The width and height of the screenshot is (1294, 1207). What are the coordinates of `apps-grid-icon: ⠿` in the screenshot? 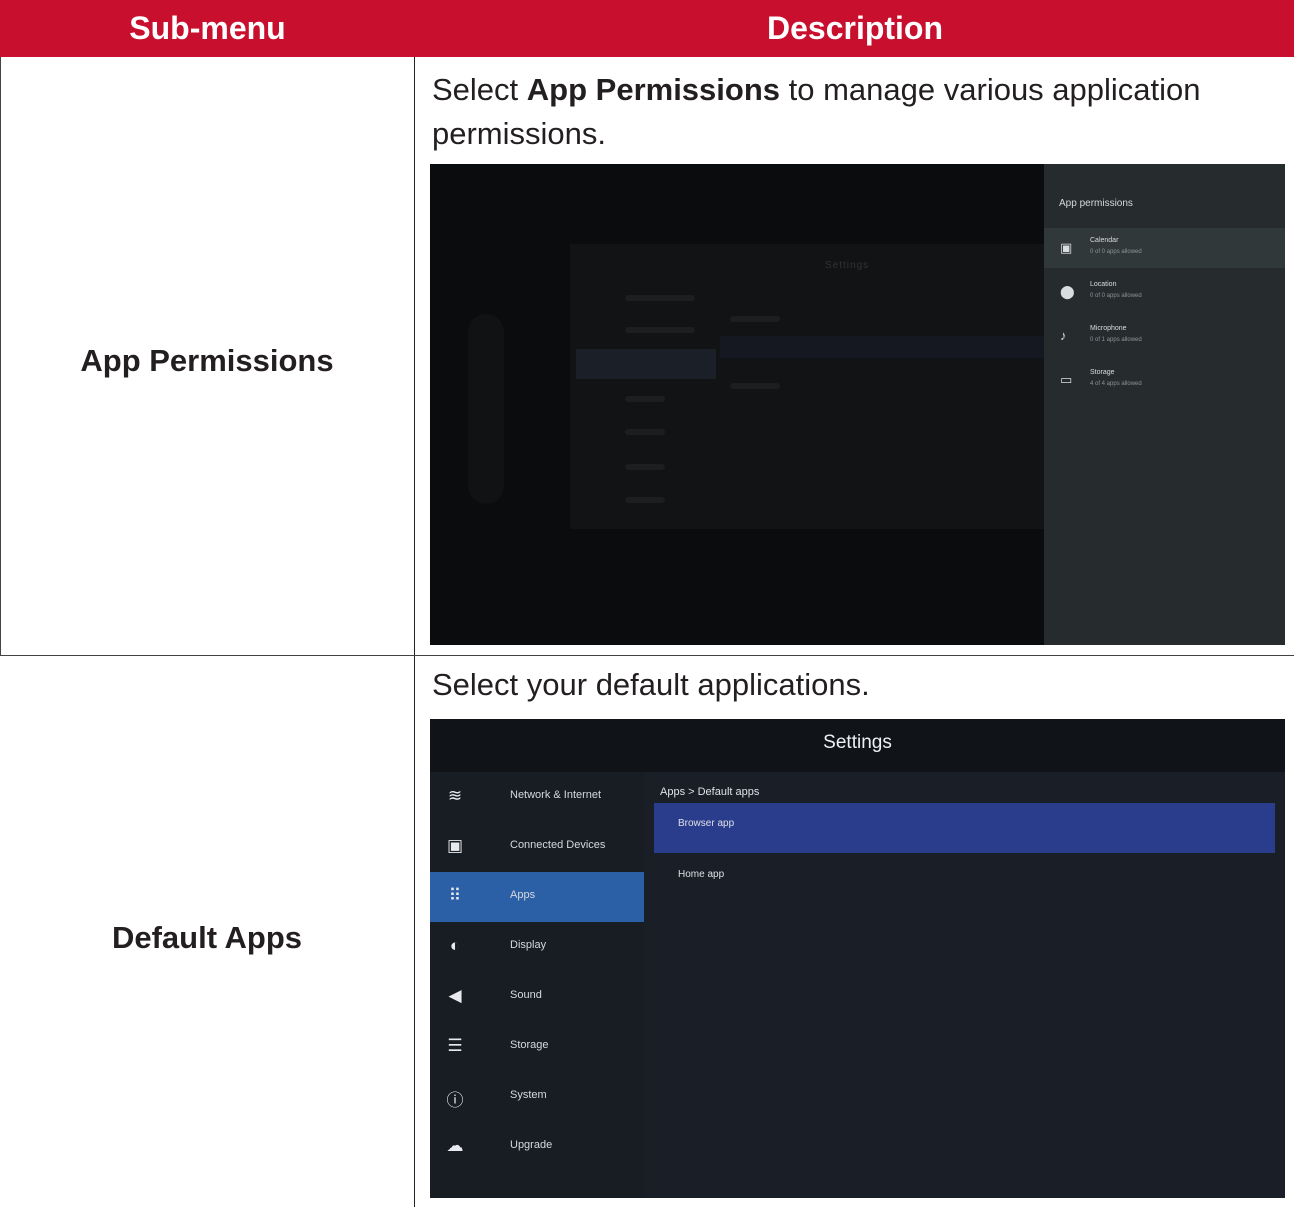 It's located at (455, 895).